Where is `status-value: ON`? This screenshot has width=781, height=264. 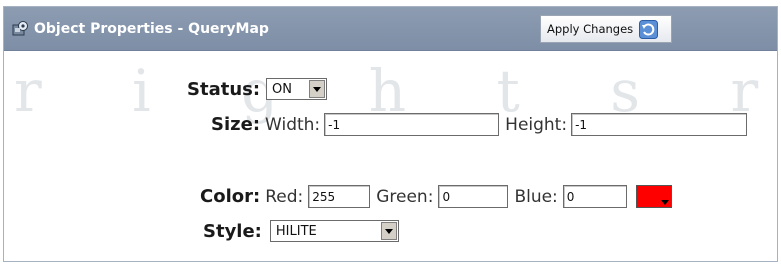
status-value: ON is located at coordinates (282, 89).